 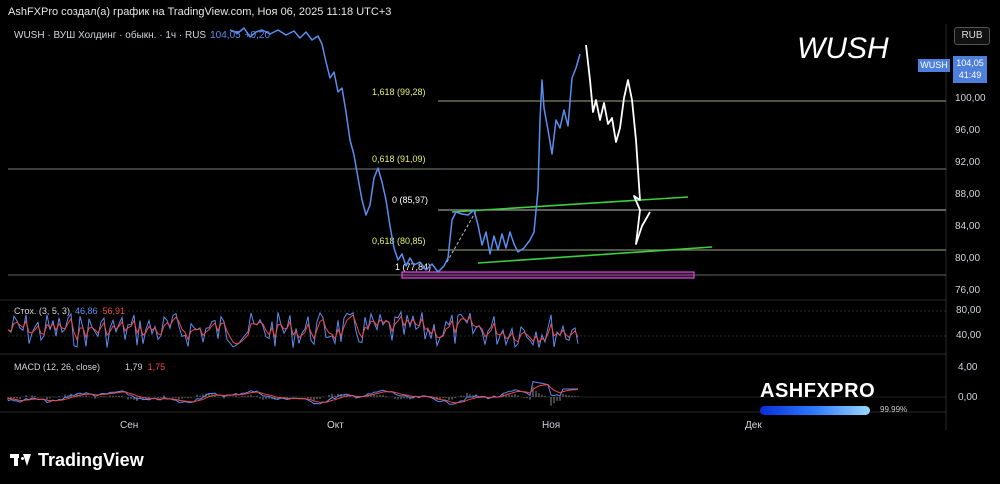 I want to click on time-tick: Дек, so click(x=753, y=425).